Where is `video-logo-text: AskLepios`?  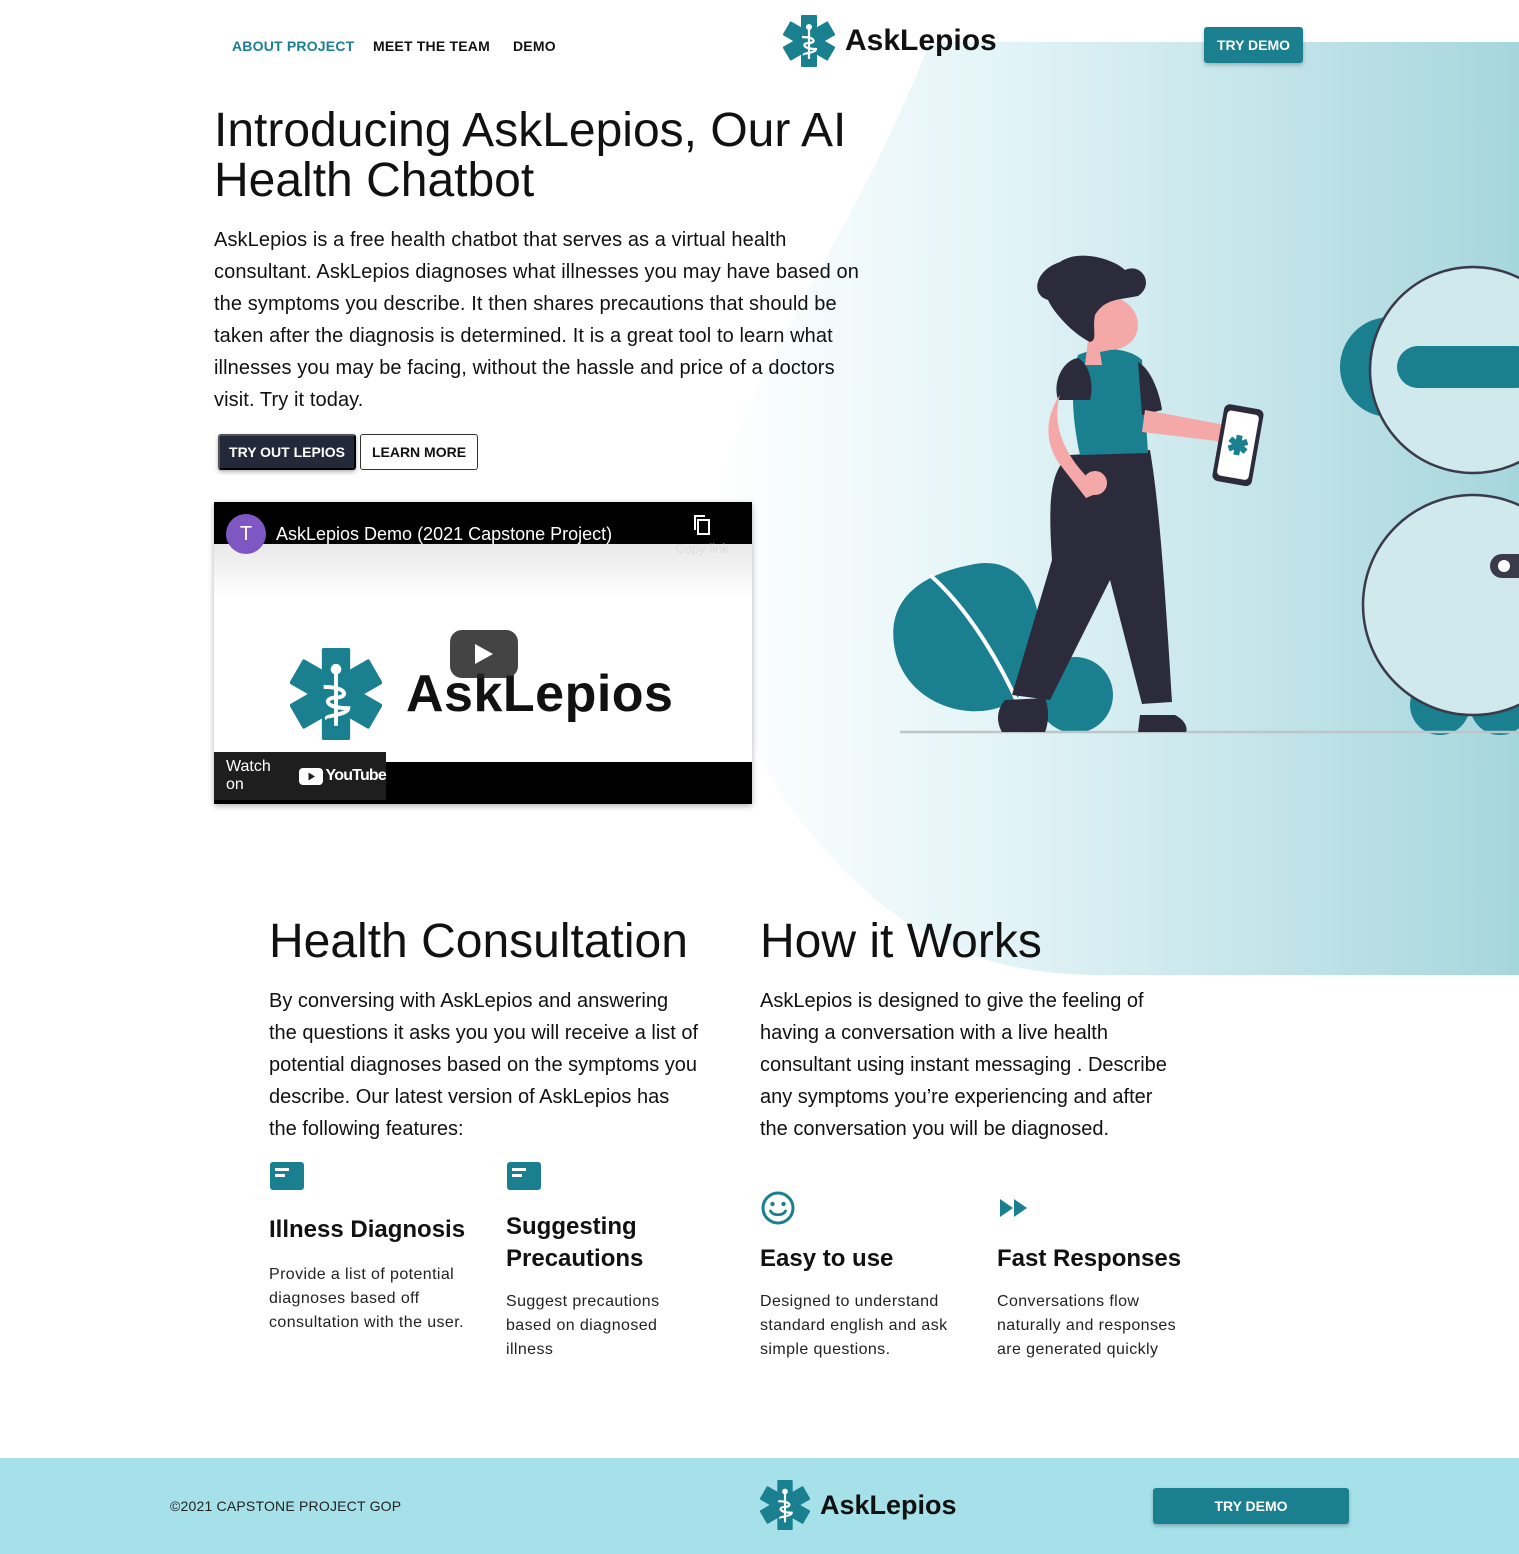
video-logo-text: AskLepios is located at coordinates (540, 694).